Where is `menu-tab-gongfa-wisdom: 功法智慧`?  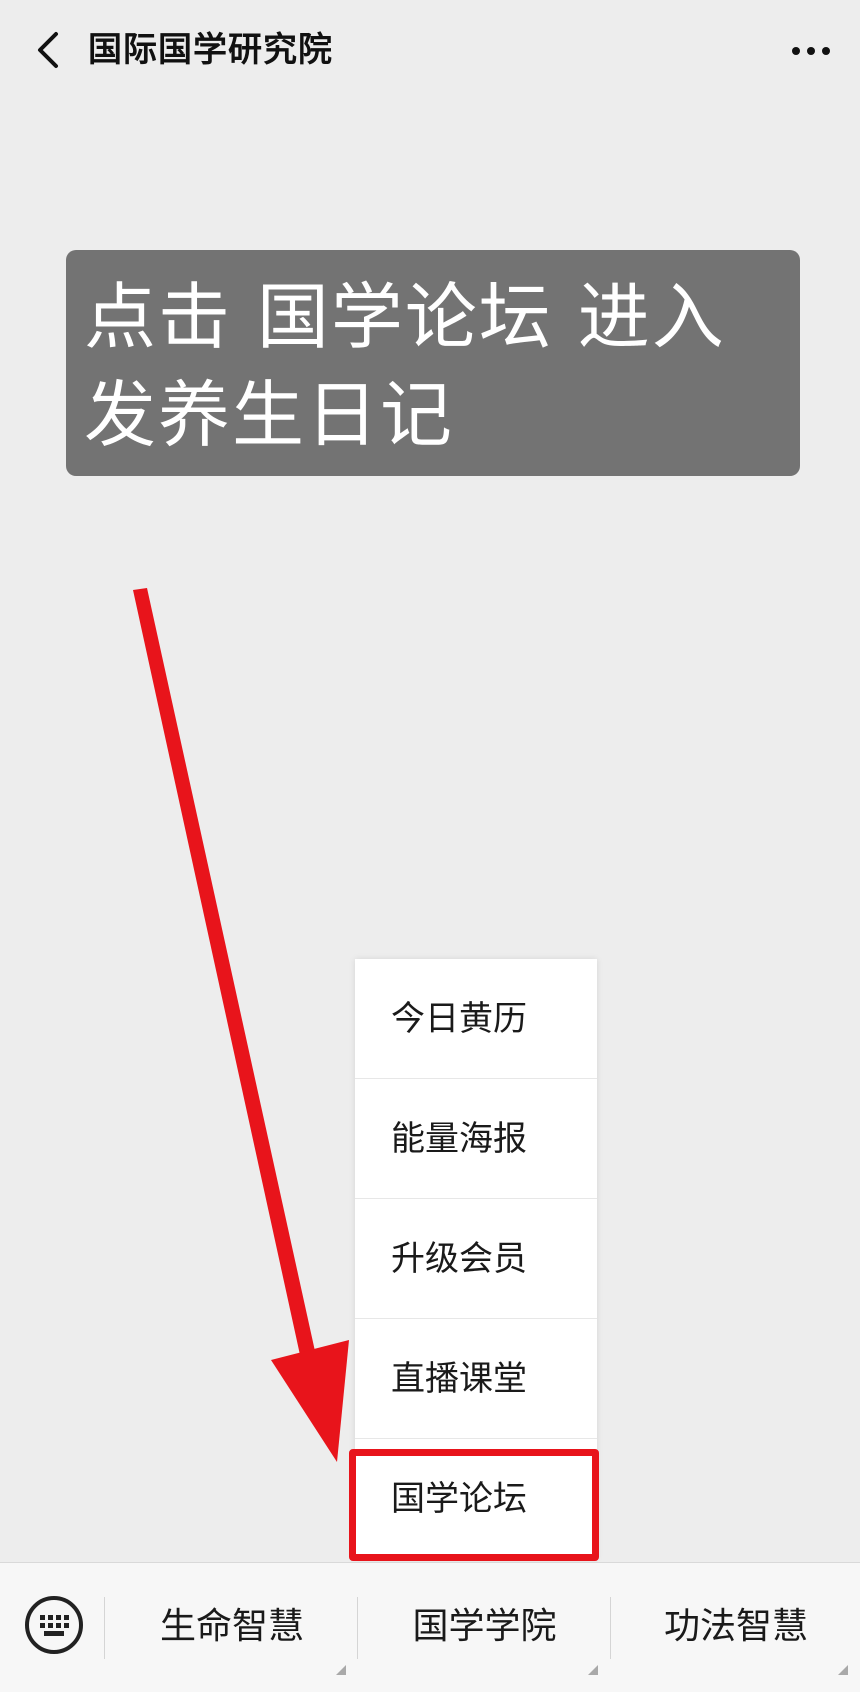 menu-tab-gongfa-wisdom: 功法智慧 is located at coordinates (736, 1627).